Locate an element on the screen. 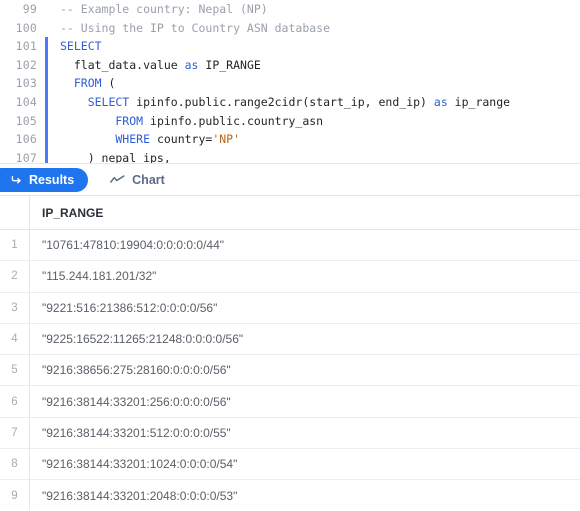  code-token-id: ) nepal_ips, is located at coordinates (115, 156).